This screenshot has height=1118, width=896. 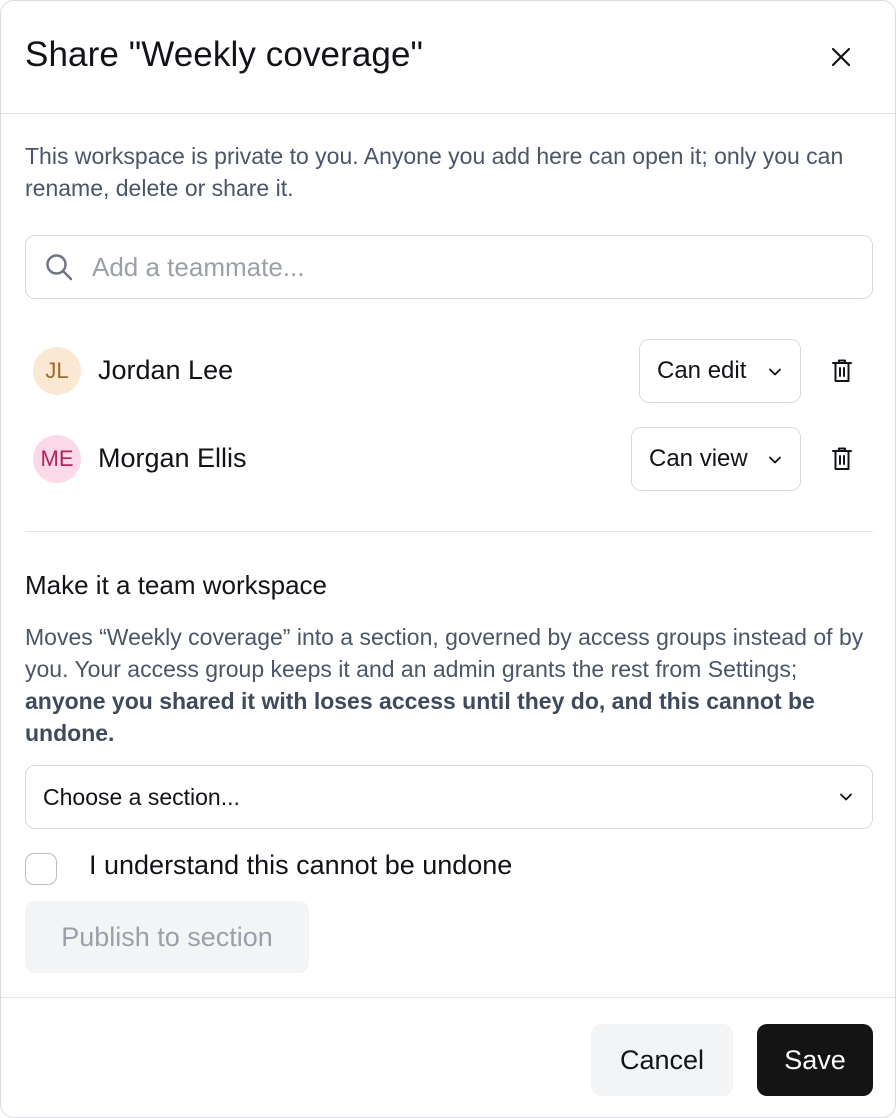 I want to click on cancel-button: Cancel, so click(x=662, y=1060).